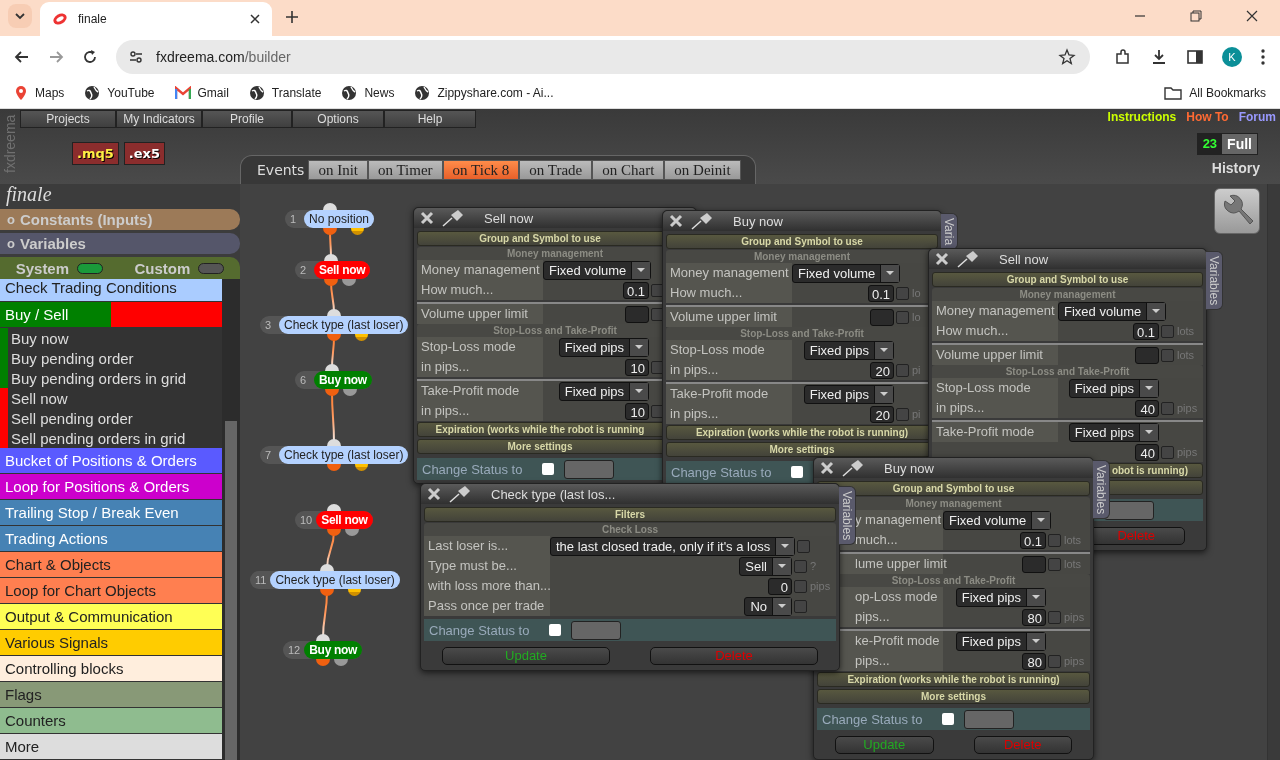 Image resolution: width=1280 pixels, height=760 pixels. I want to click on category-item: Trading Actions, so click(111, 539).